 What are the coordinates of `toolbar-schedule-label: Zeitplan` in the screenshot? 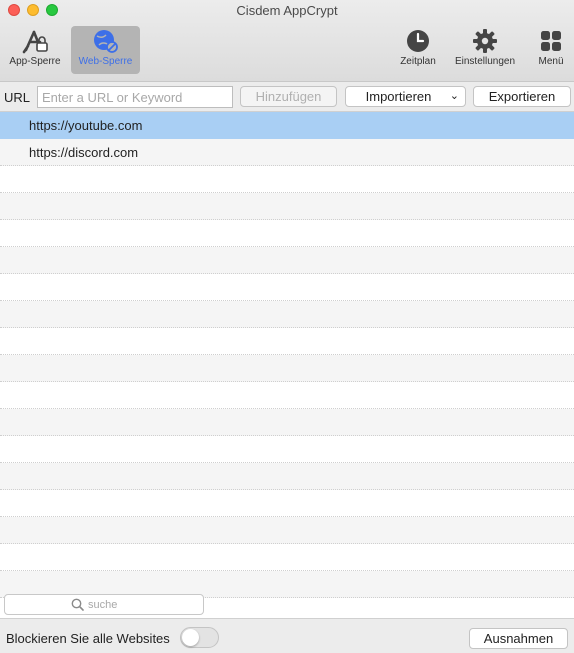 It's located at (418, 61).